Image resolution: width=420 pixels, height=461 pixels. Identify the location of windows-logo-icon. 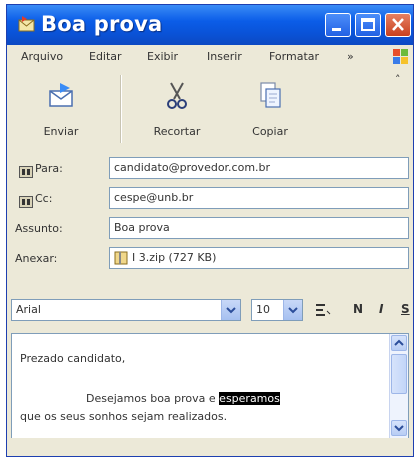
(401, 58).